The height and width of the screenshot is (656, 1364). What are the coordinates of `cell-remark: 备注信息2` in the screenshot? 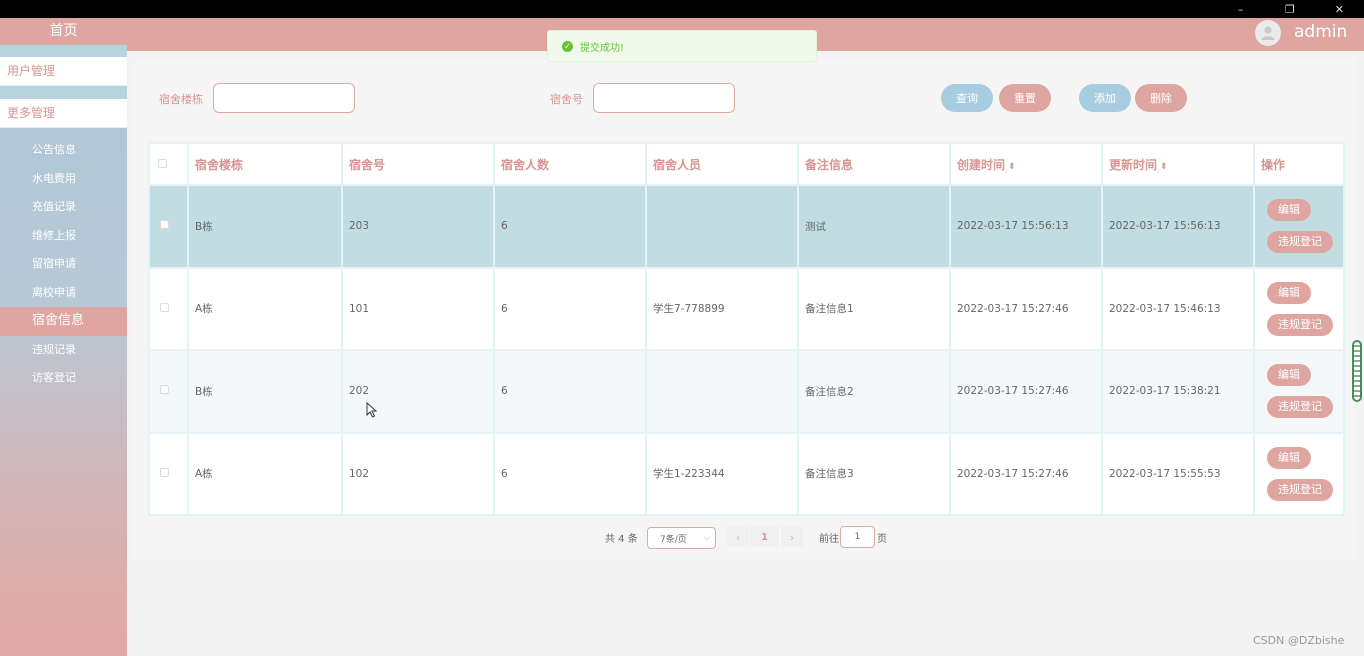 It's located at (874, 391).